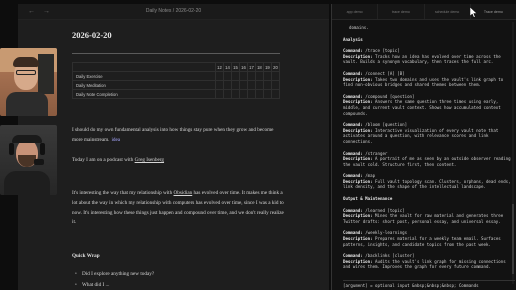  I want to click on table-header-day: 18, so click(259, 67).